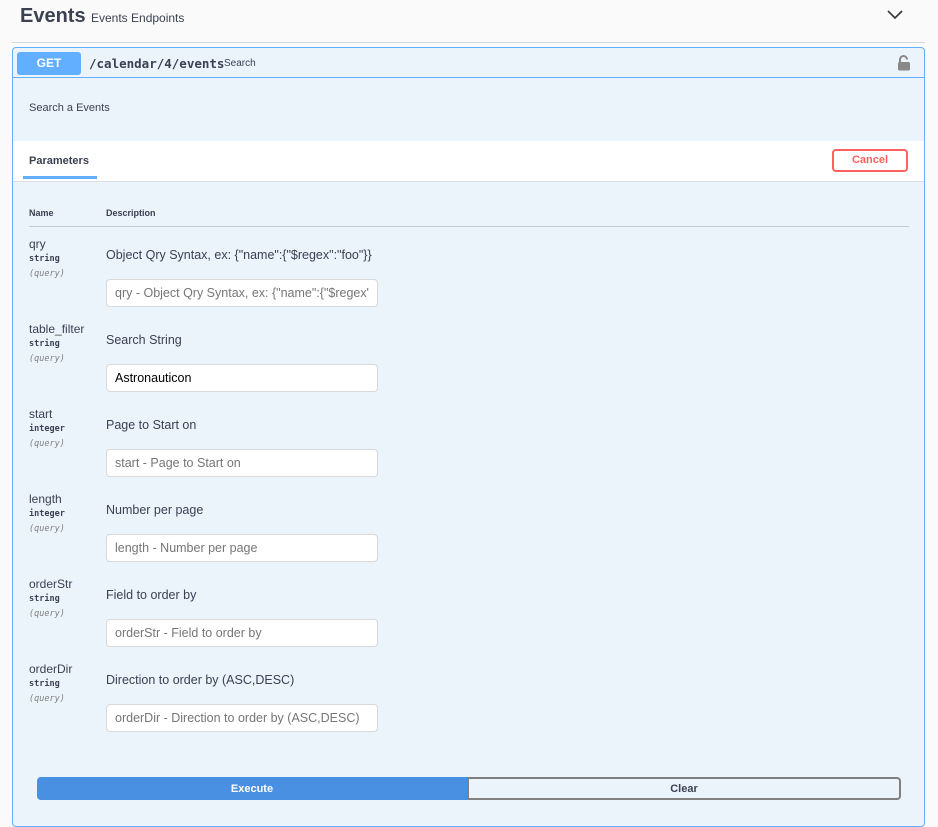  Describe the element at coordinates (242, 293) in the screenshot. I see `qry-input` at that location.